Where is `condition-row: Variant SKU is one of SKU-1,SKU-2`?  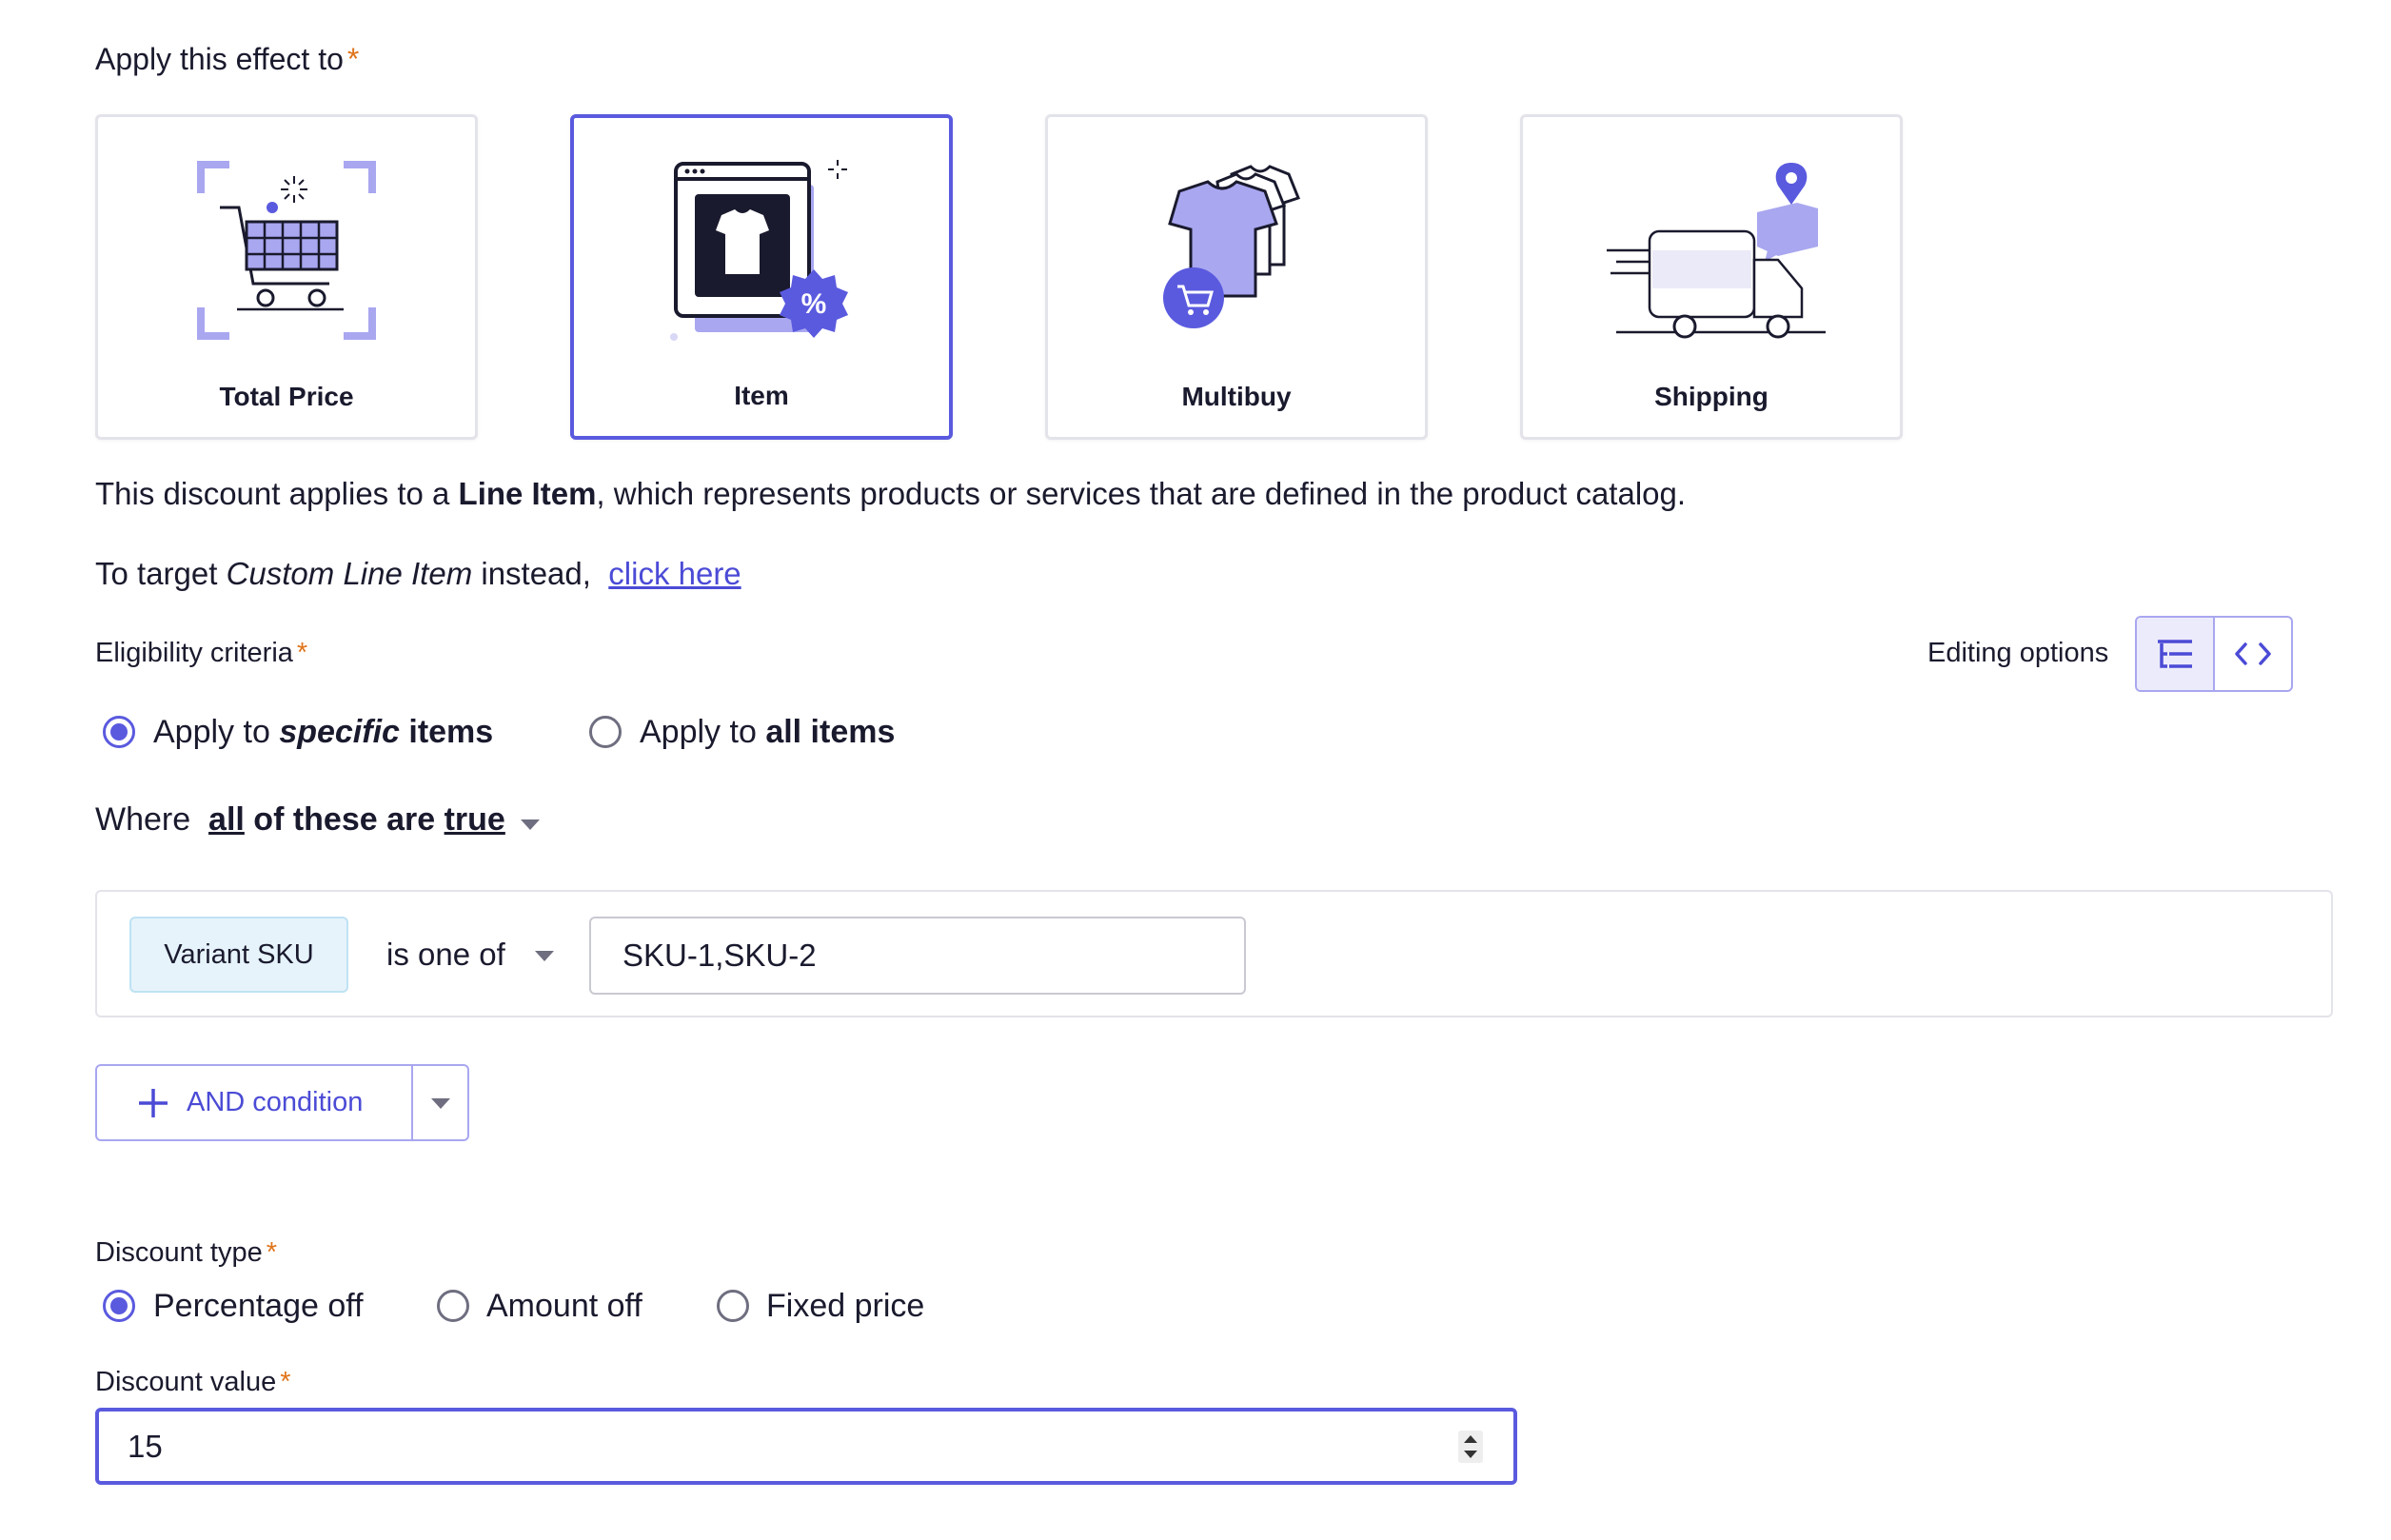
condition-row: Variant SKU is one of SKU-1,SKU-2 is located at coordinates (1214, 953).